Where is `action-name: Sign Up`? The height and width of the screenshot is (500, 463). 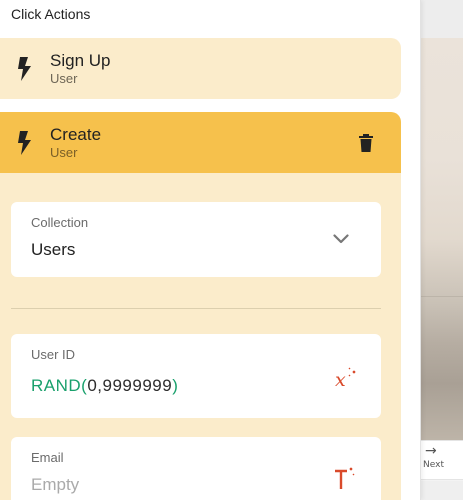 action-name: Sign Up is located at coordinates (80, 60).